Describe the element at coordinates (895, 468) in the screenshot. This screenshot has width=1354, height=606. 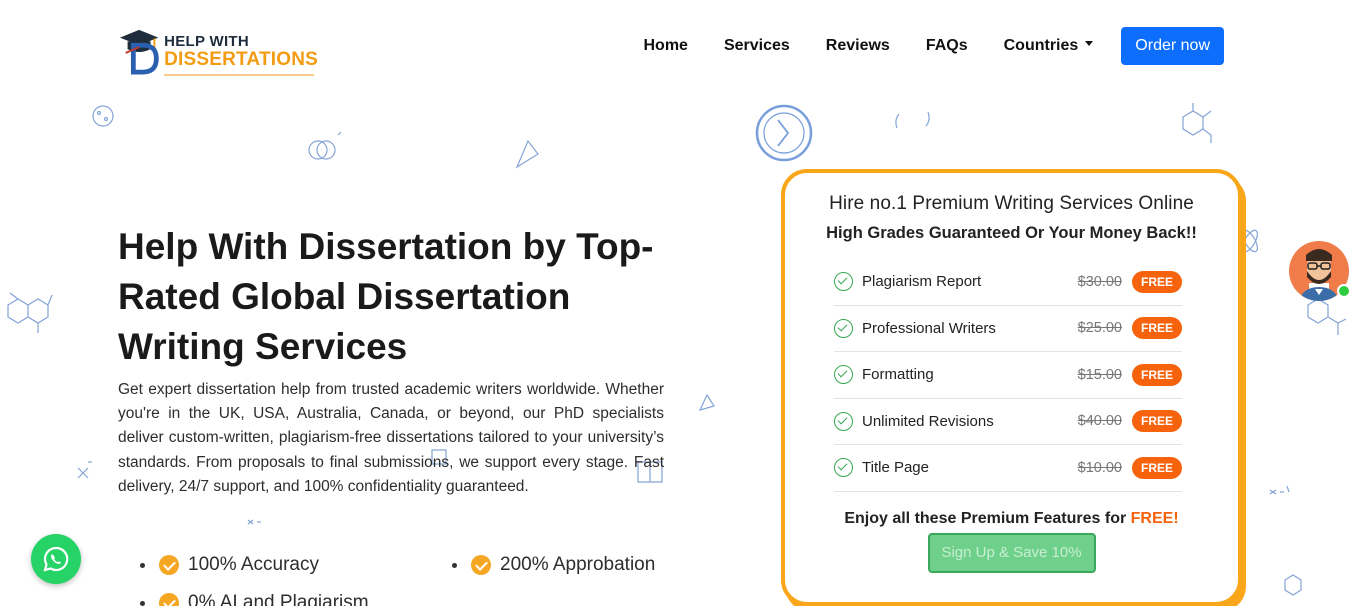
I see `offer-name: Title Page` at that location.